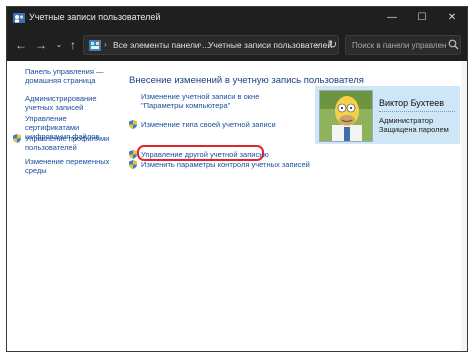 Image resolution: width=474 pixels, height=357 pixels. What do you see at coordinates (412, 103) in the screenshot?
I see `account-name: Виктор Бухтеев` at bounding box center [412, 103].